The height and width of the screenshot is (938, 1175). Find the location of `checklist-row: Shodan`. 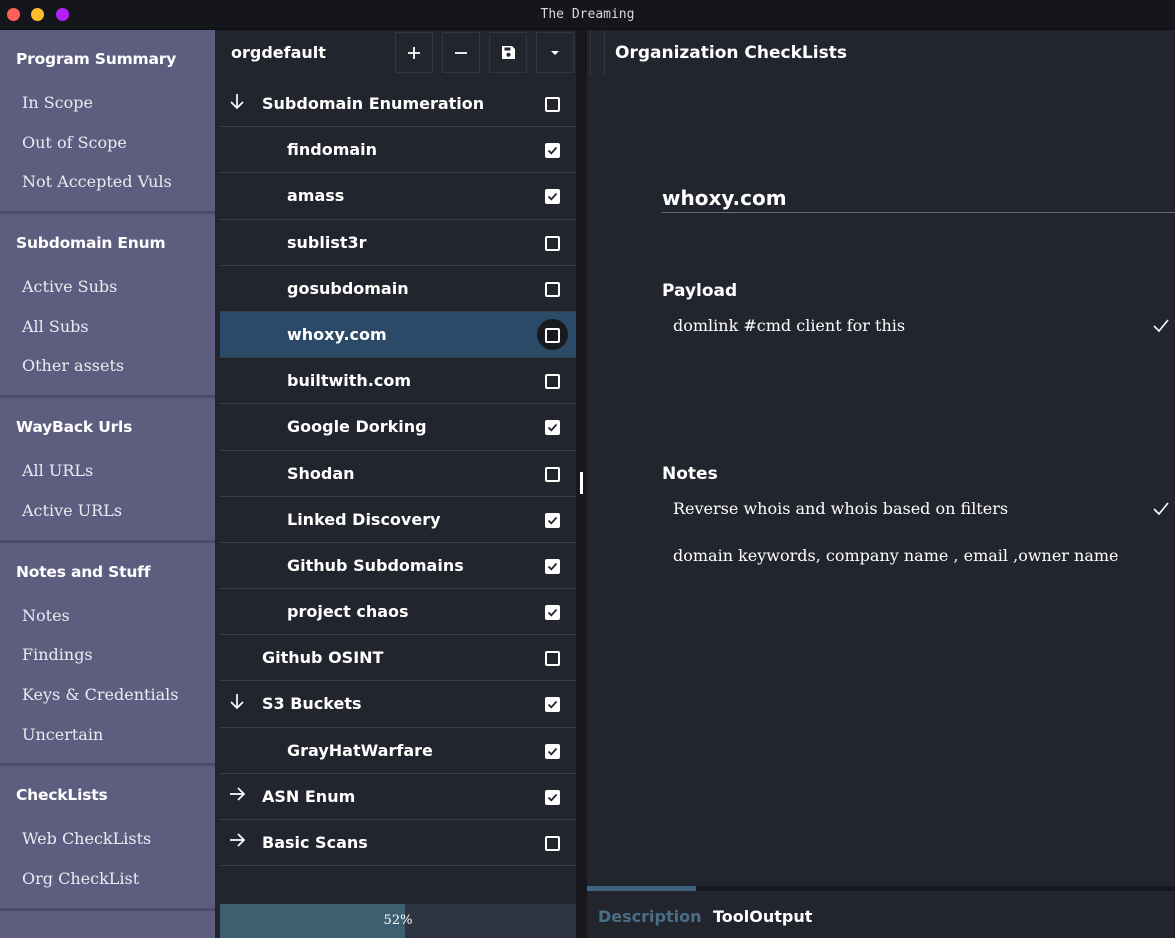

checklist-row: Shodan is located at coordinates (398, 474).